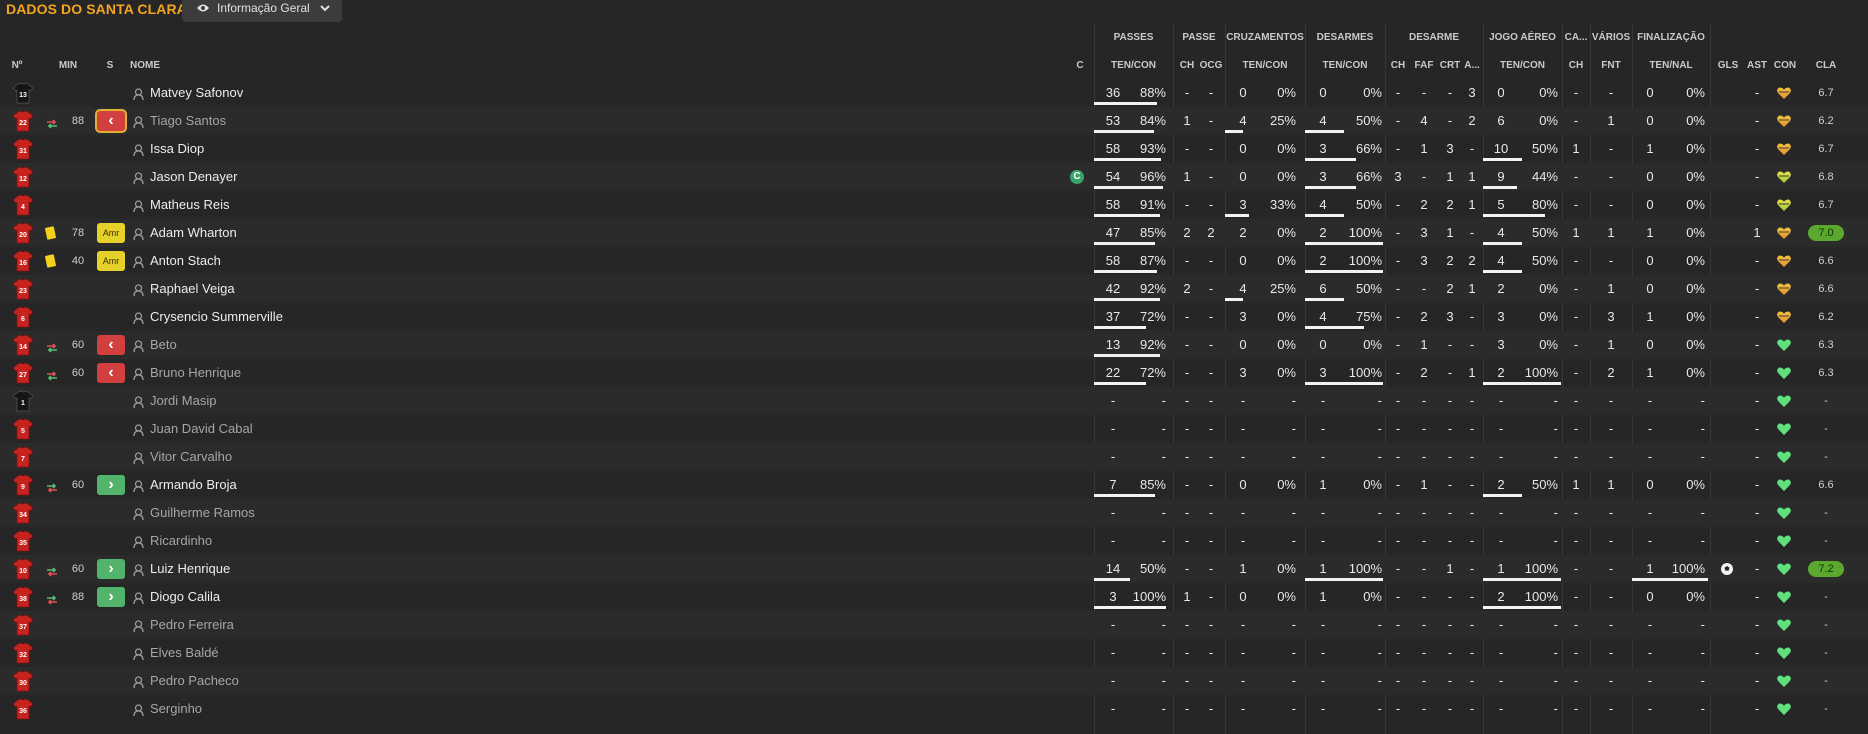 This screenshot has height=734, width=1868. Describe the element at coordinates (1784, 205) in the screenshot. I see `condition-heart-icon` at that location.